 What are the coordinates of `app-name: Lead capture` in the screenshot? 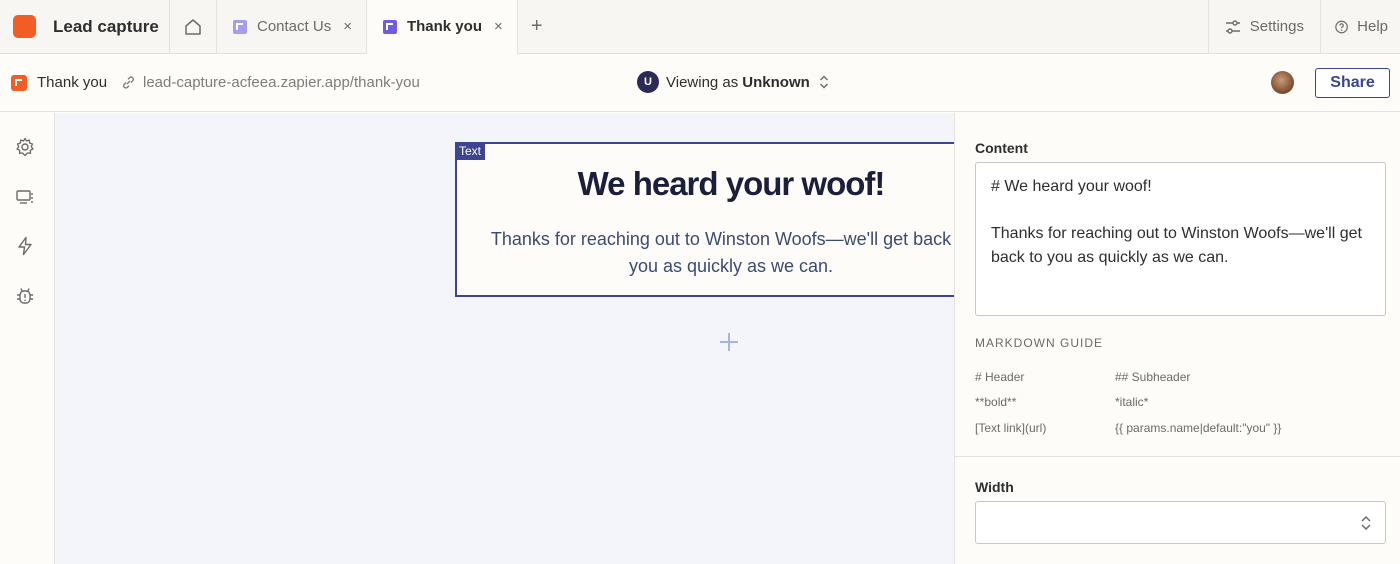 It's located at (106, 26).